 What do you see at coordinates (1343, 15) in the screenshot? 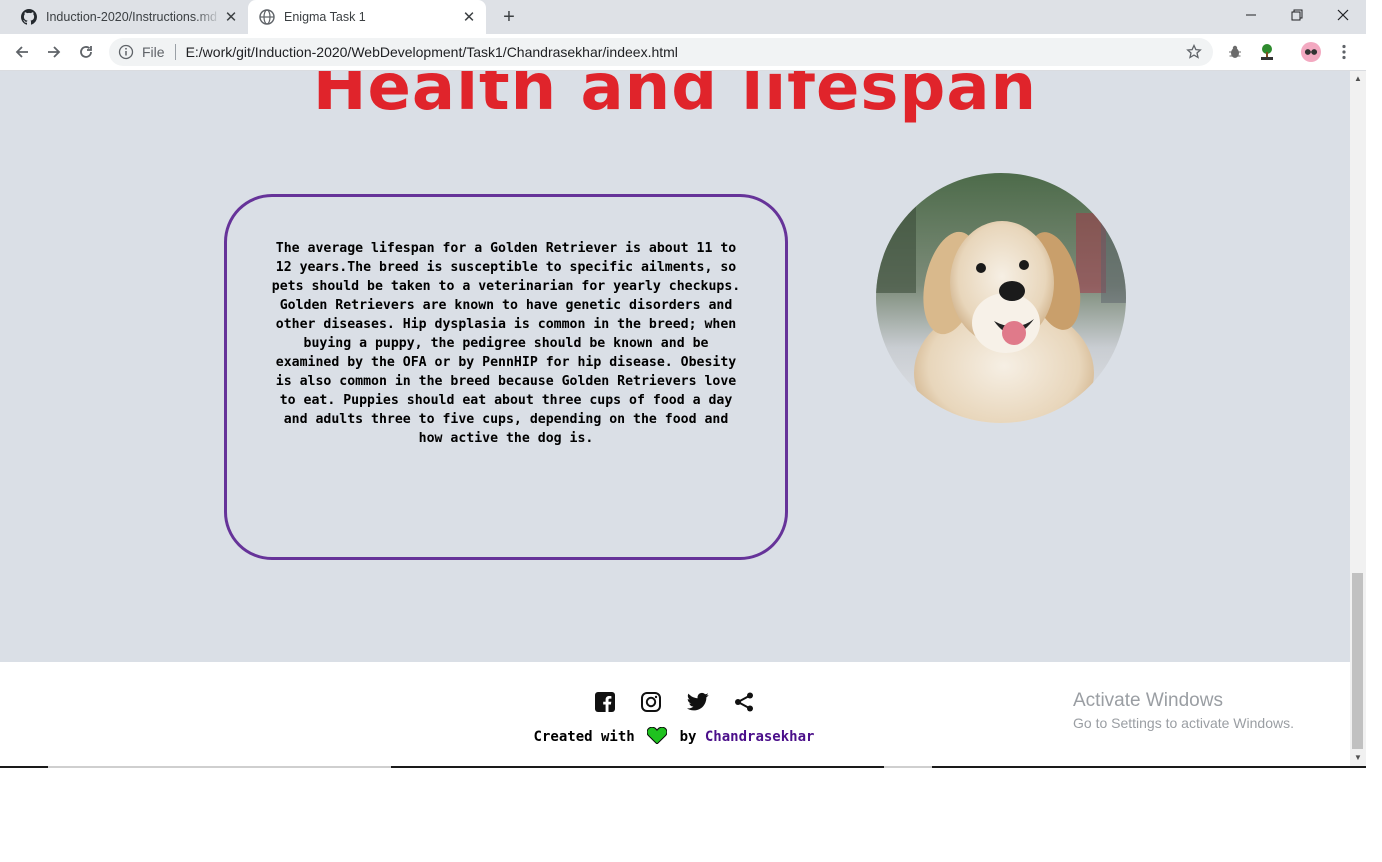
I see `close-window-button` at bounding box center [1343, 15].